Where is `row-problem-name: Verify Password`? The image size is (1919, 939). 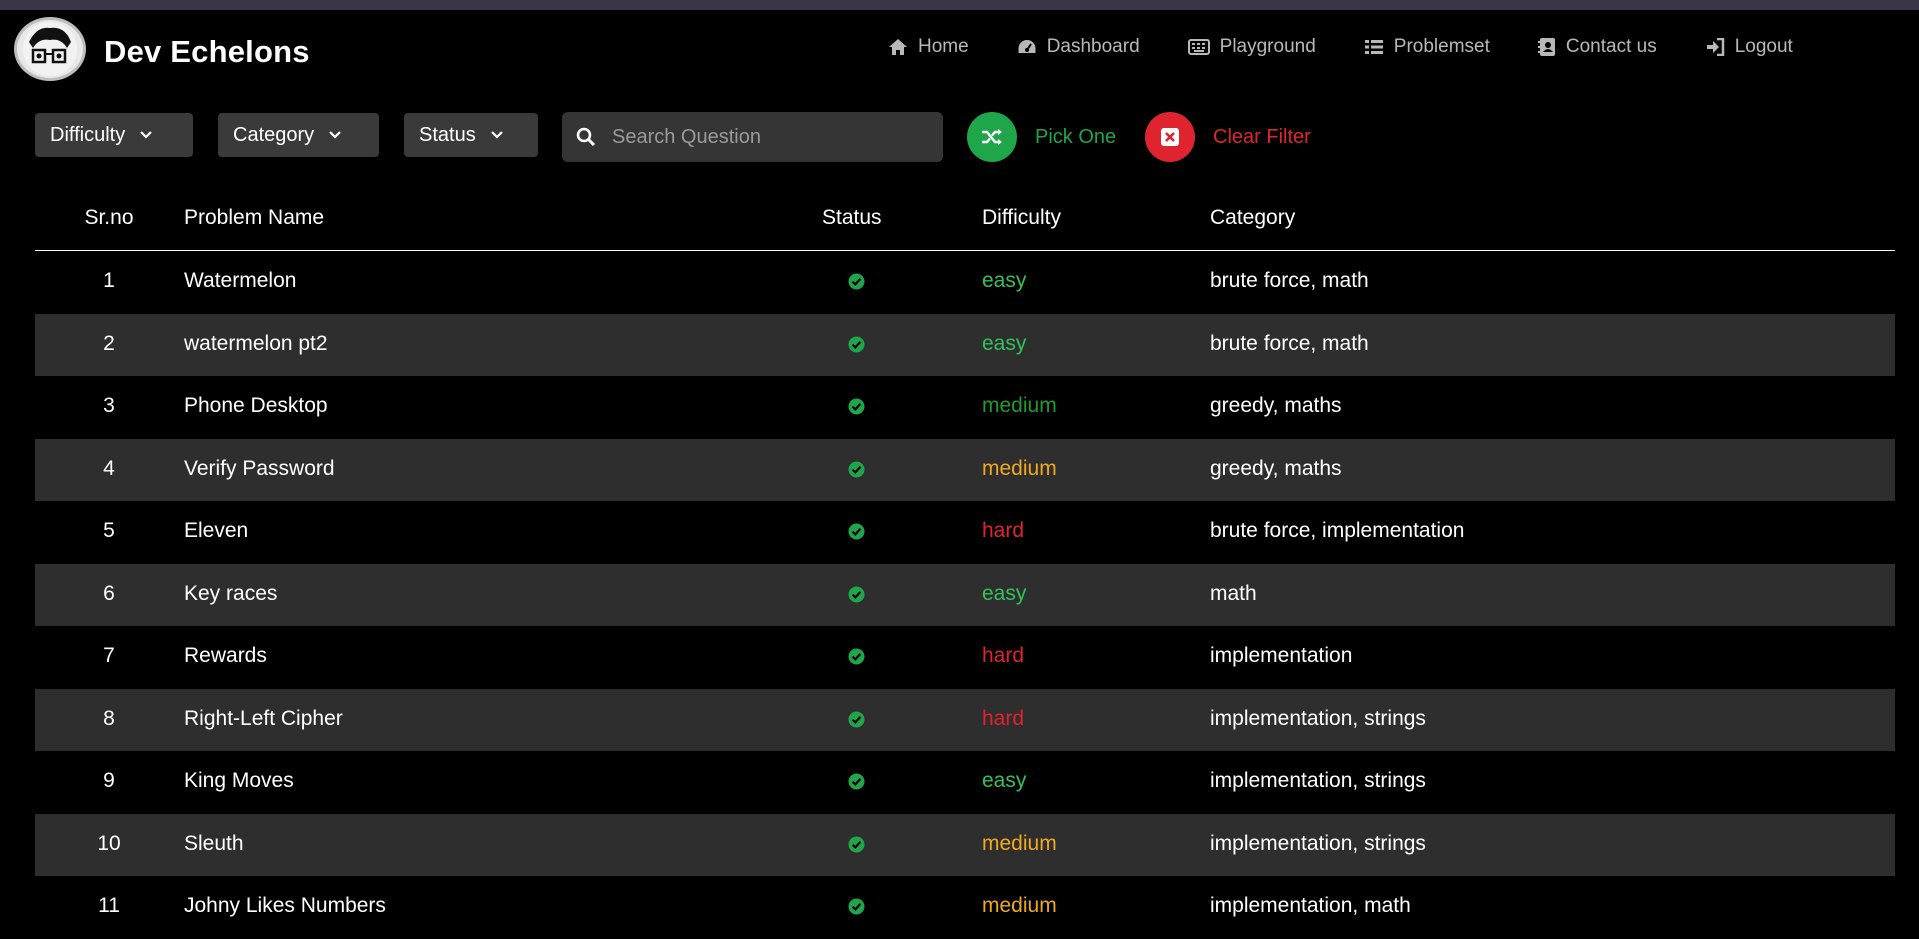
row-problem-name: Verify Password is located at coordinates (259, 469).